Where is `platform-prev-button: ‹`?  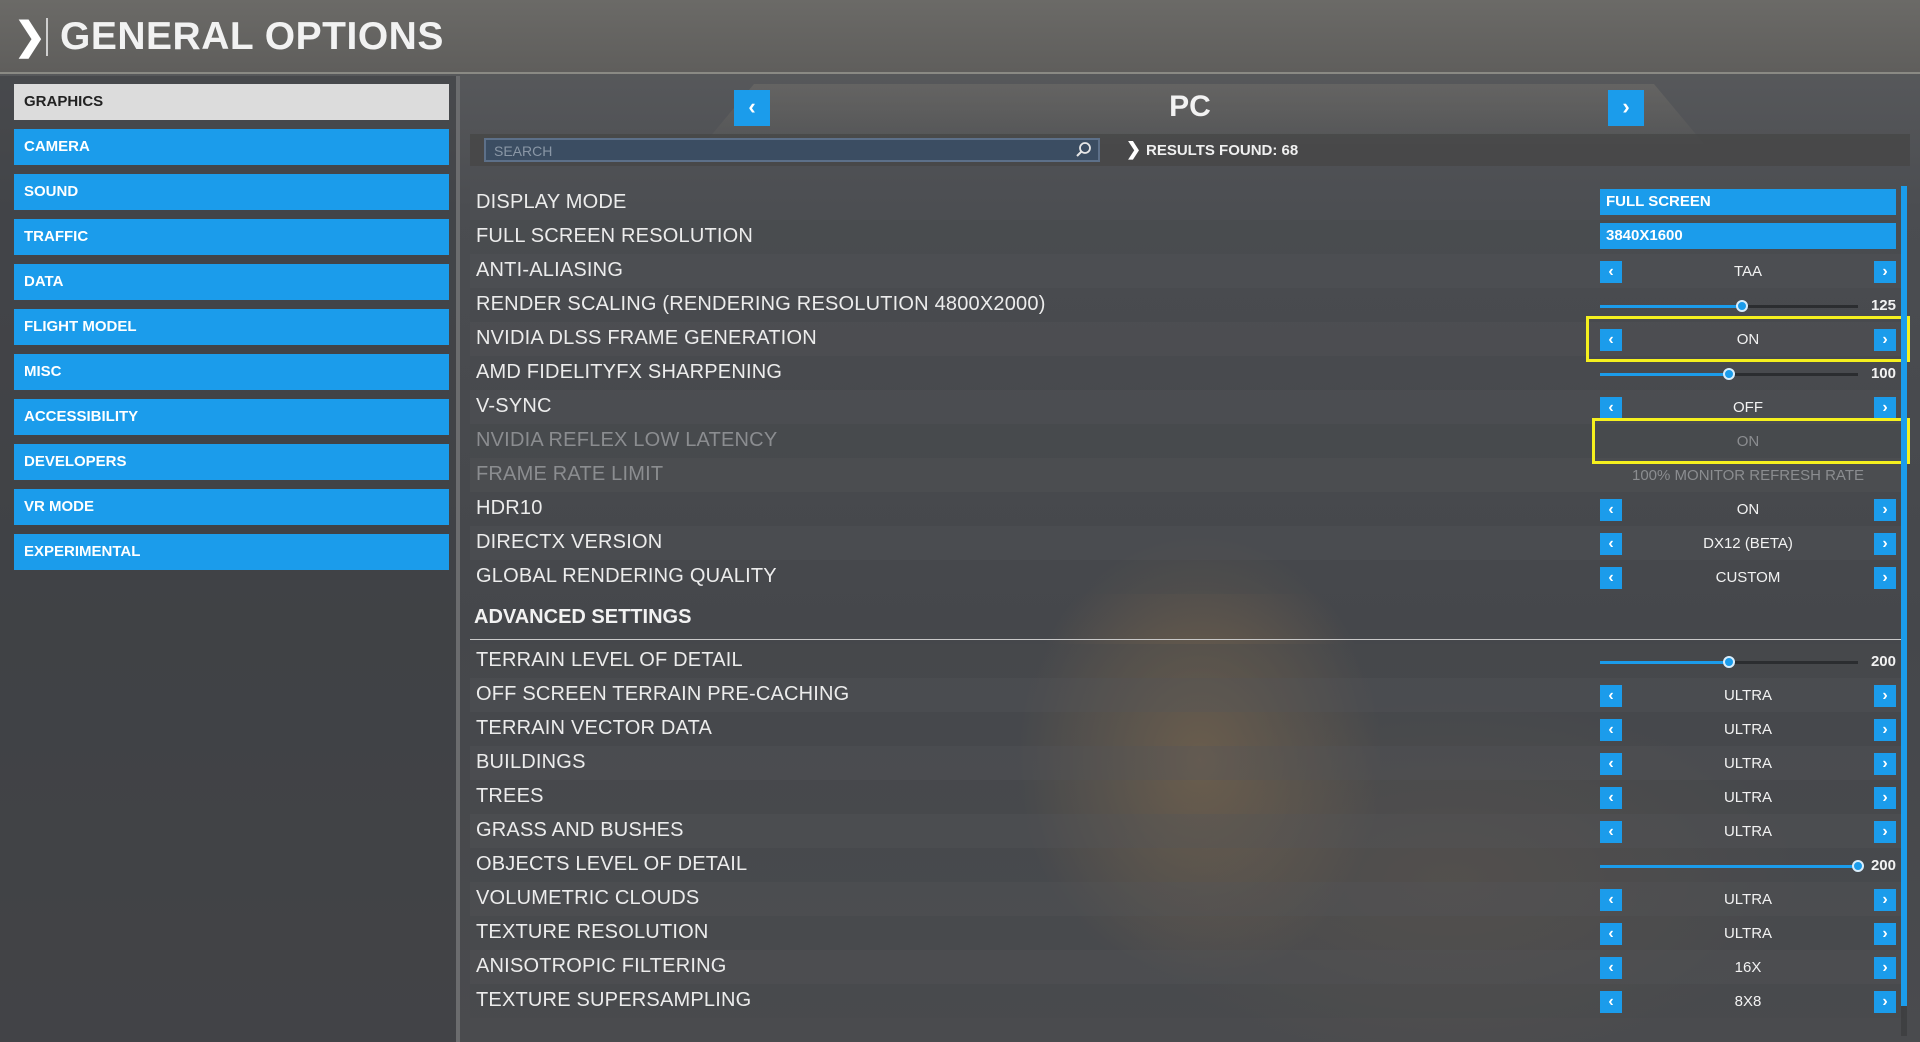 platform-prev-button: ‹ is located at coordinates (752, 108).